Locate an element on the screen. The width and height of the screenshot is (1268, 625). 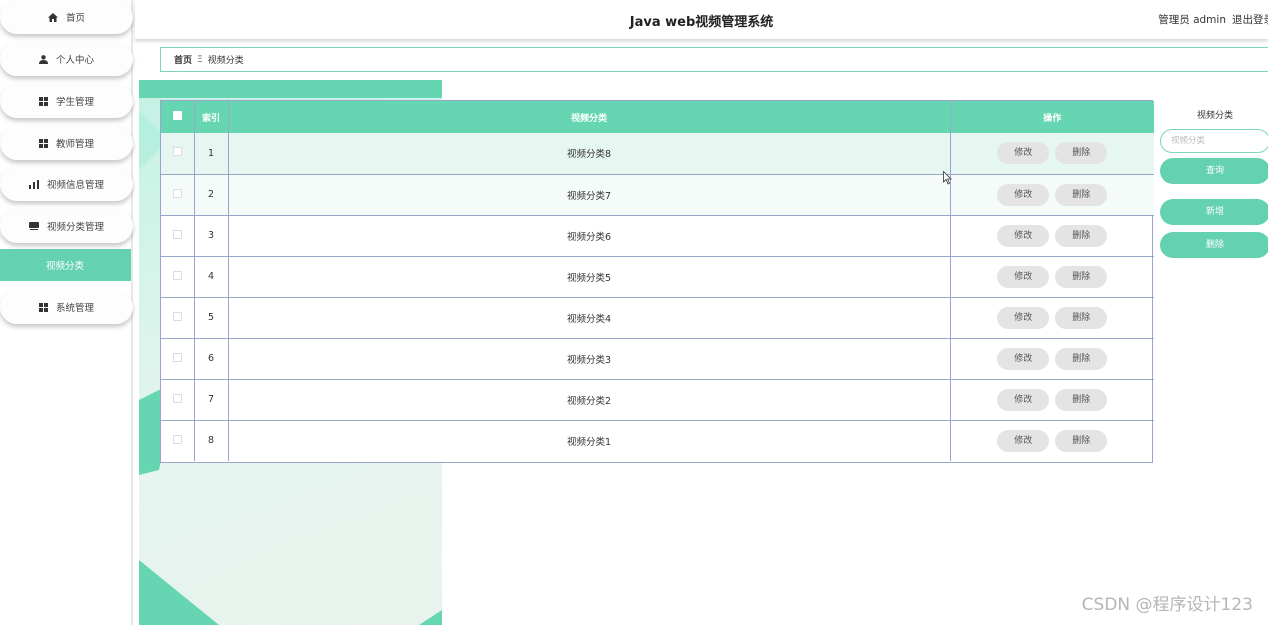
row-category: 视频分类5 is located at coordinates (589, 276).